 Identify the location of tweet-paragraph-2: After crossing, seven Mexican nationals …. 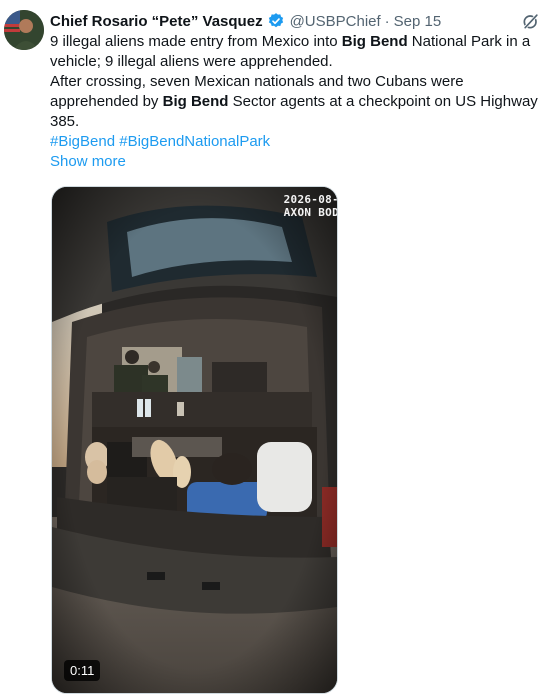
(298, 102).